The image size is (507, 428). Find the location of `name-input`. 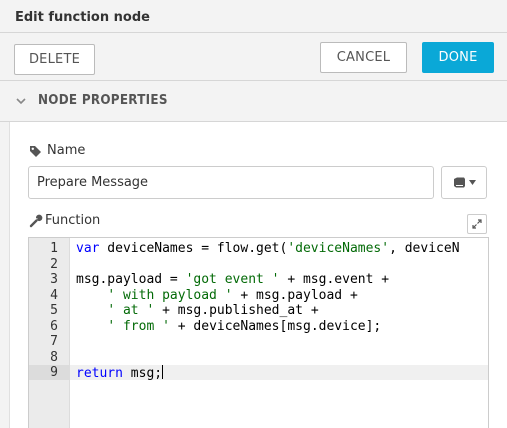

name-input is located at coordinates (231, 182).